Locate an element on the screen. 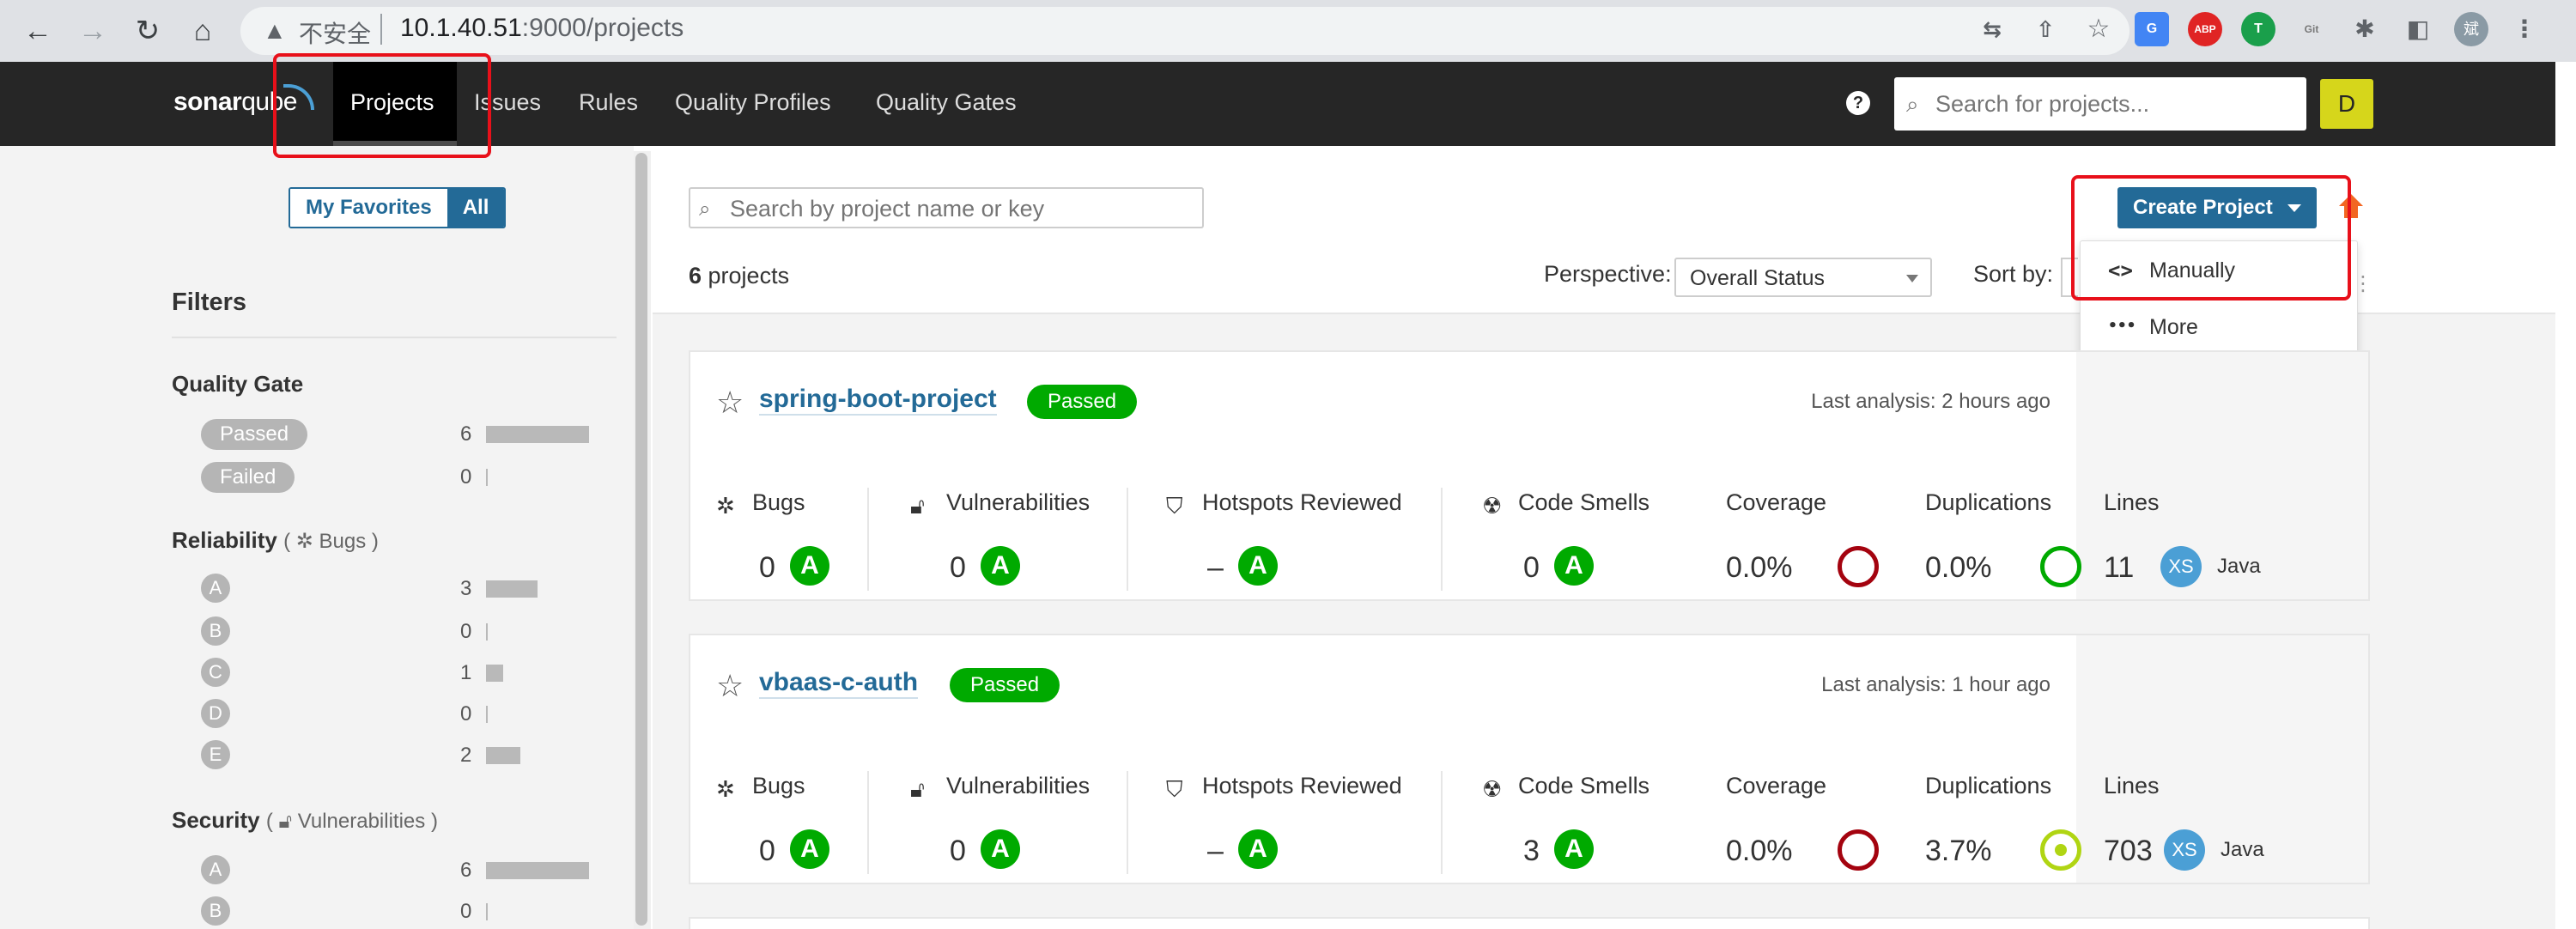  sidepanel-icon: ◧ is located at coordinates (2418, 29).